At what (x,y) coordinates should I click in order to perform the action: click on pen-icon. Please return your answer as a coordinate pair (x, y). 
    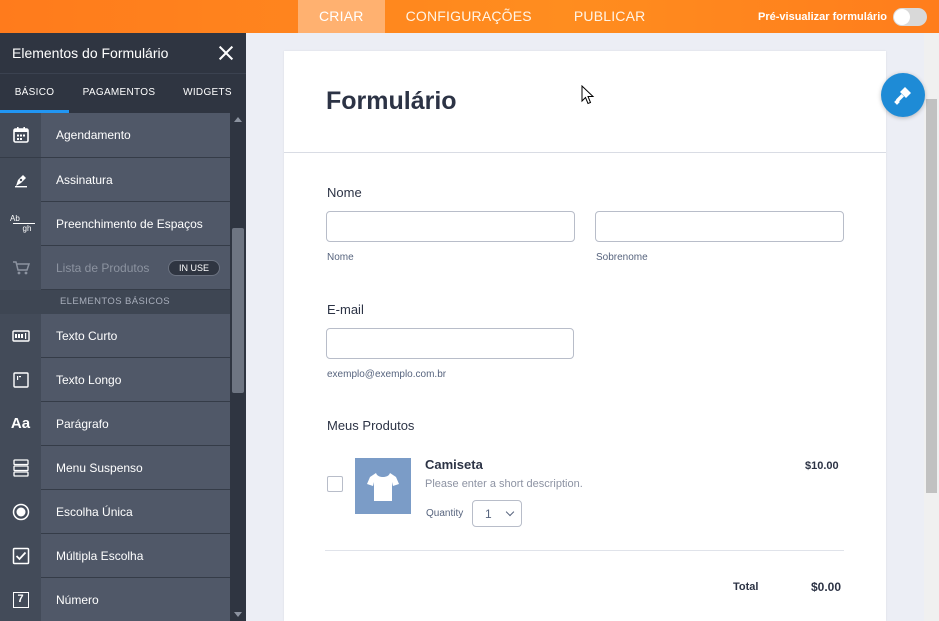
    Looking at the image, I should click on (20, 179).